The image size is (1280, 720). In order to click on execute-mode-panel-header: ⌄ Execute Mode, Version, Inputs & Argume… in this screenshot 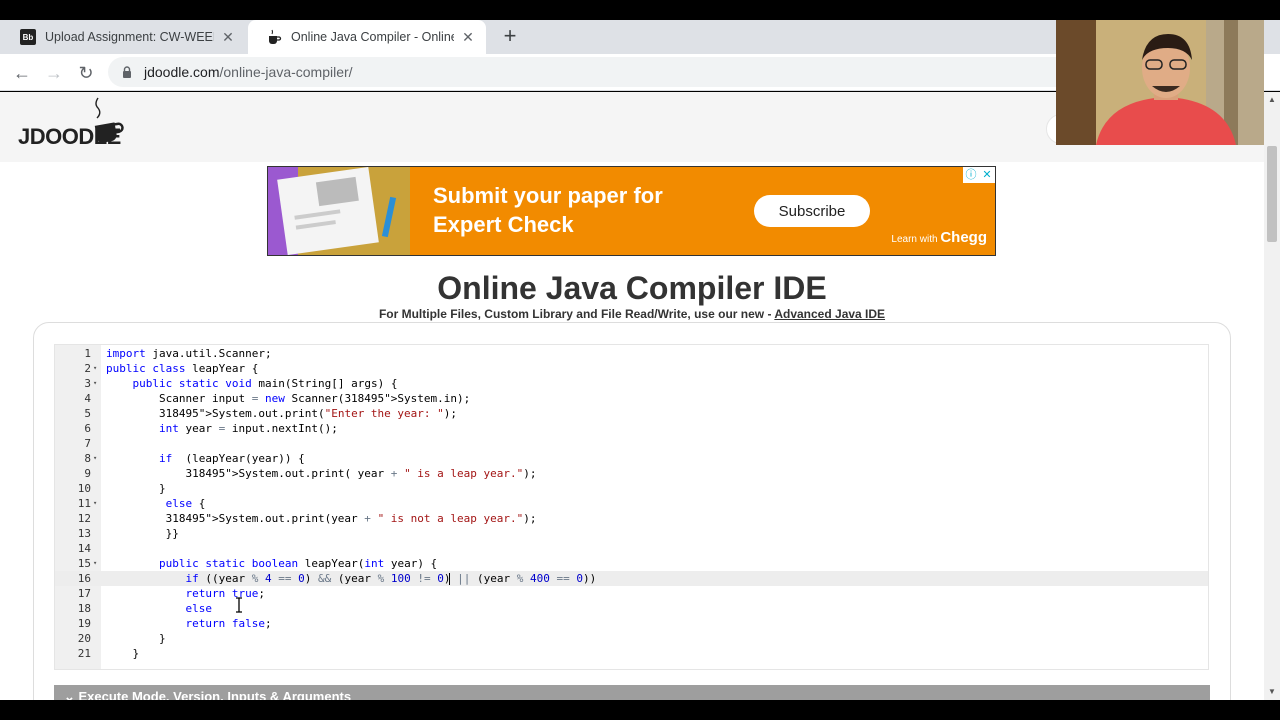, I will do `click(632, 692)`.